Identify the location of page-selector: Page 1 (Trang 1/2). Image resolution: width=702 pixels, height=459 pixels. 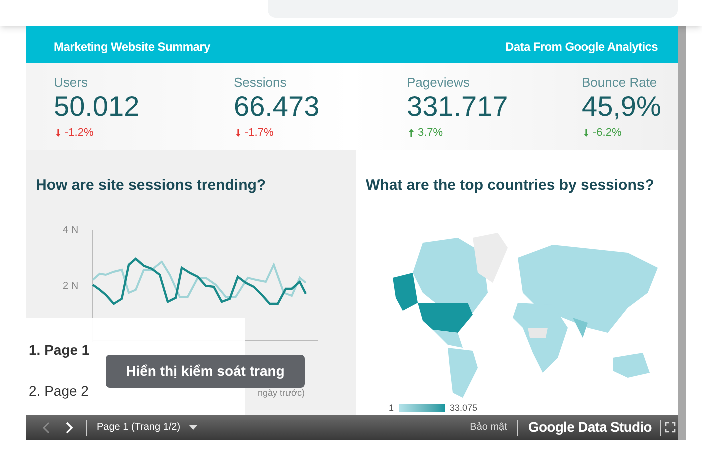
(147, 427).